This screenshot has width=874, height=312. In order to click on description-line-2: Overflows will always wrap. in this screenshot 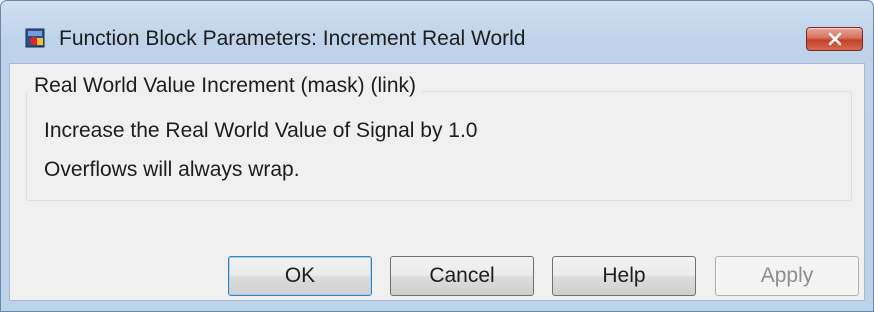, I will do `click(172, 169)`.